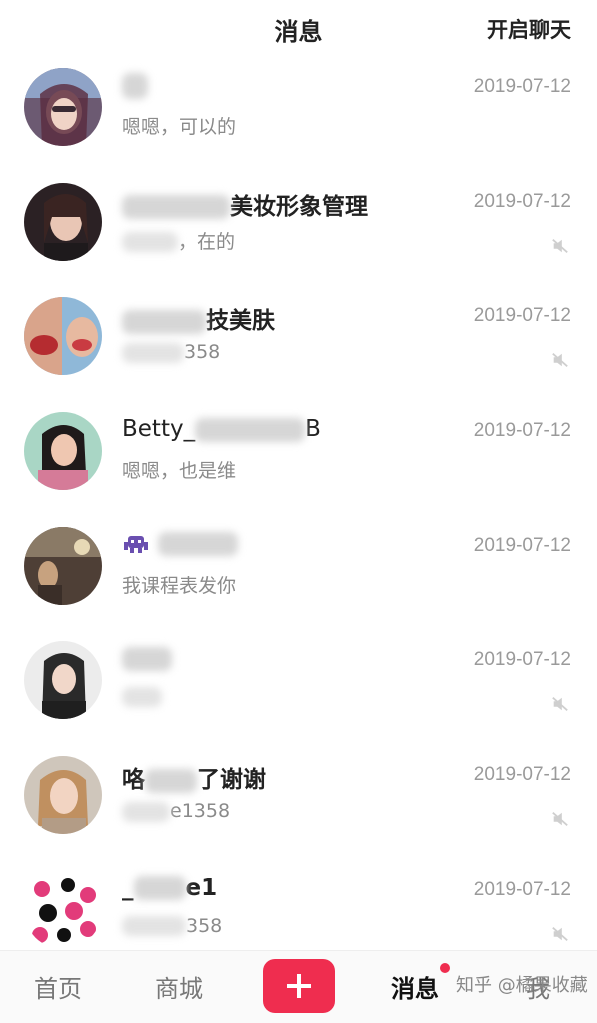 The image size is (597, 1023). I want to click on conversation-row: 美妆形象管理 ，在的 2019-07-12, so click(298, 220).